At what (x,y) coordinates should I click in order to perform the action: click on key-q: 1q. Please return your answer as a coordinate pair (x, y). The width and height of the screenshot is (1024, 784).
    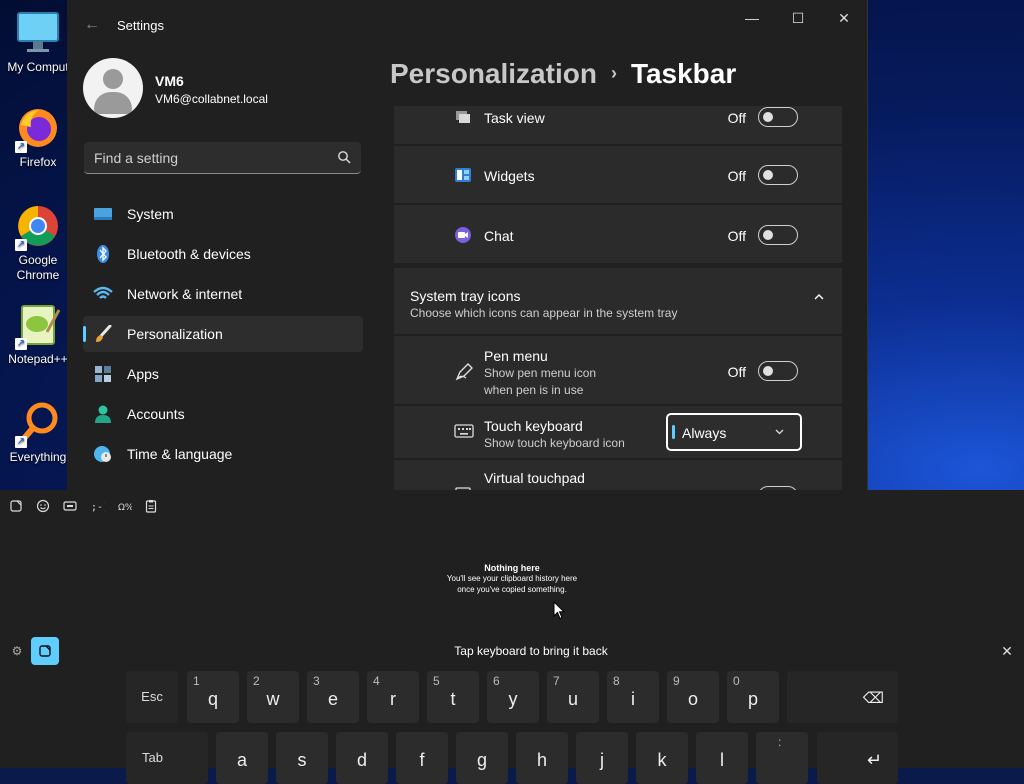
    Looking at the image, I should click on (213, 697).